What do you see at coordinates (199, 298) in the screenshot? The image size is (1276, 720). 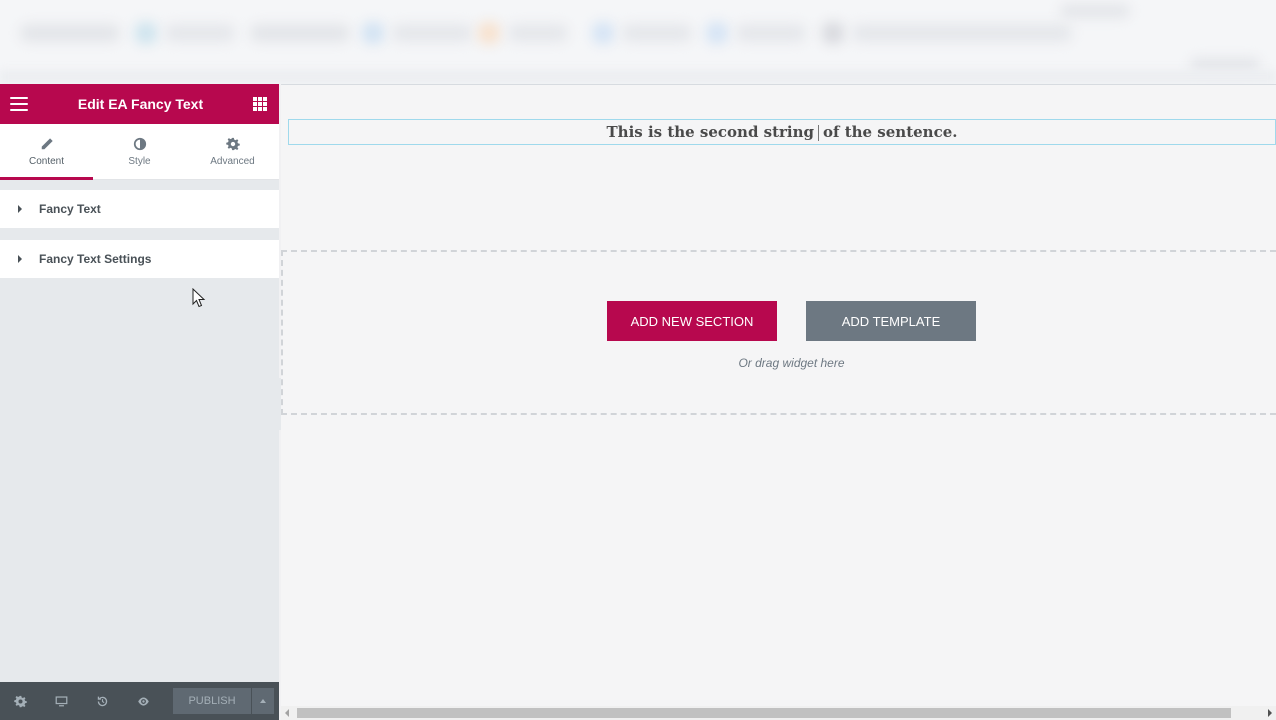 I see `mouse-cursor-icon` at bounding box center [199, 298].